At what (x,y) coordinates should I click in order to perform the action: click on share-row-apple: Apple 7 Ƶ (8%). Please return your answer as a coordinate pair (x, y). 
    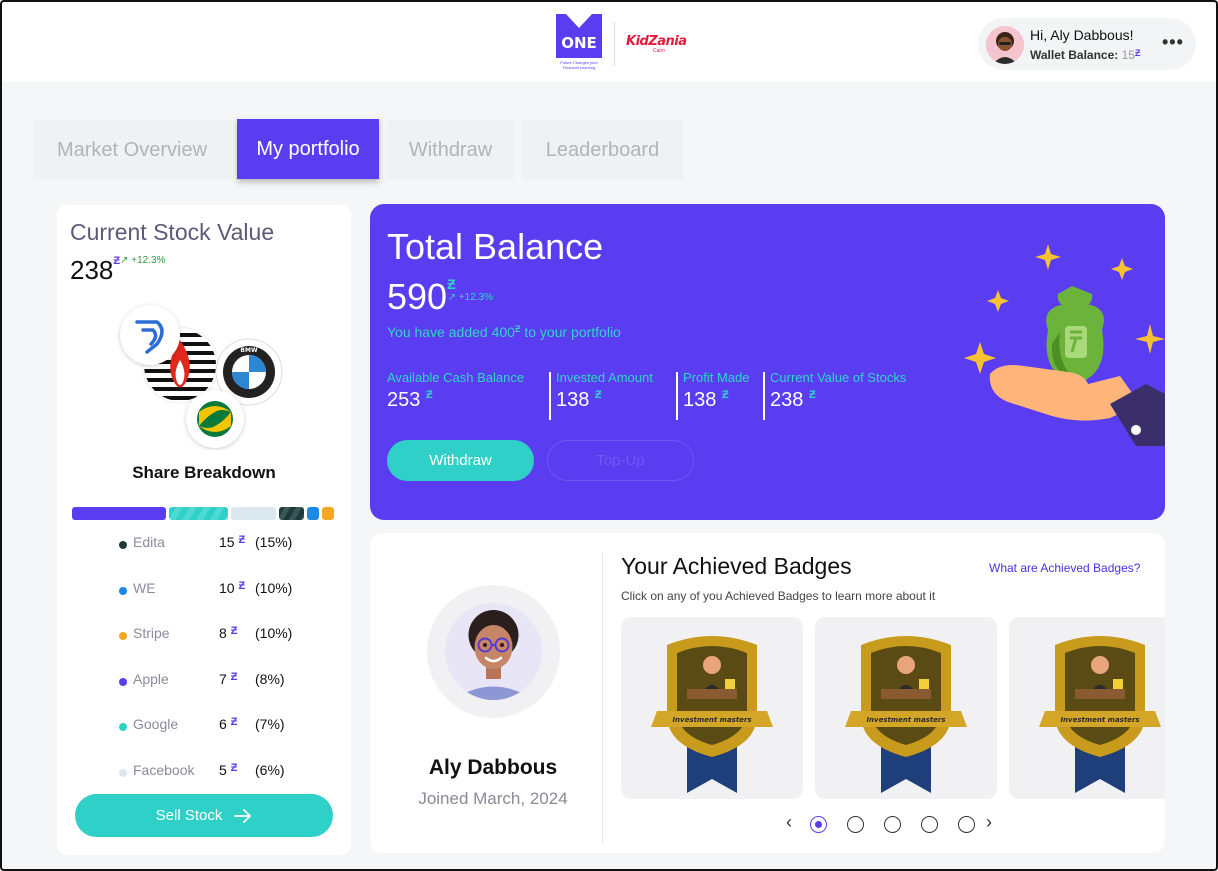
    Looking at the image, I should click on (217, 689).